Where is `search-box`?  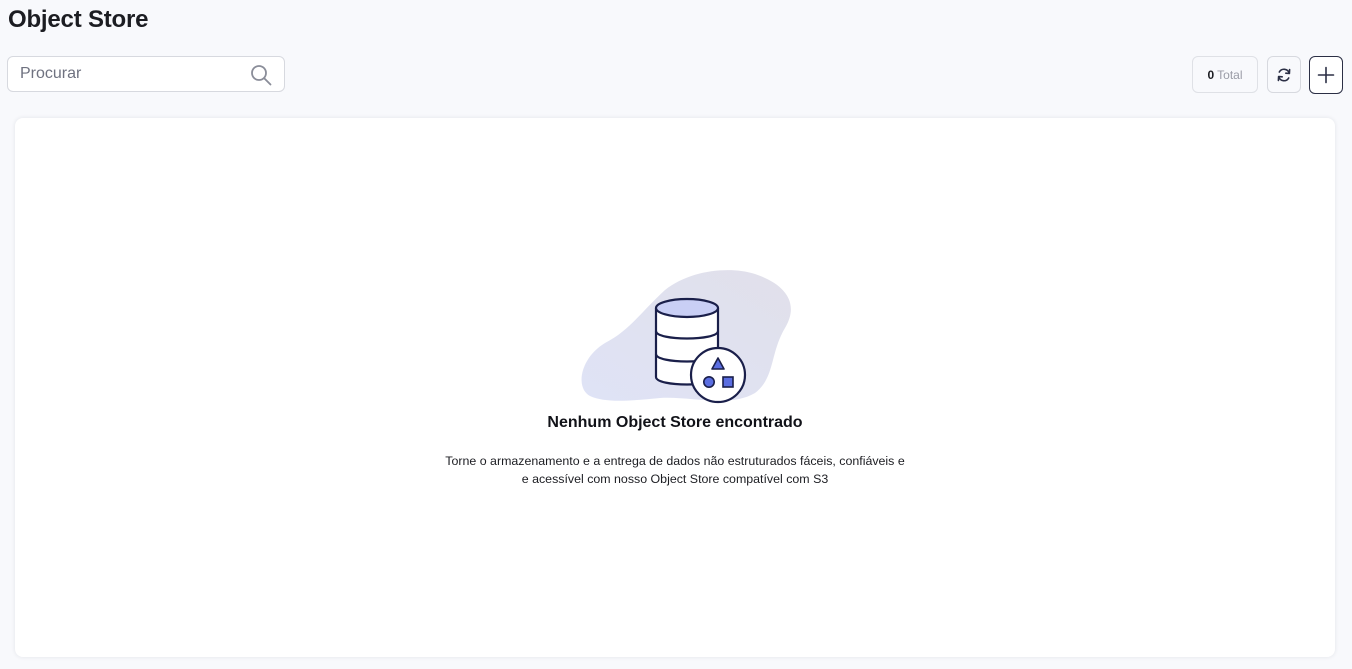 search-box is located at coordinates (146, 74).